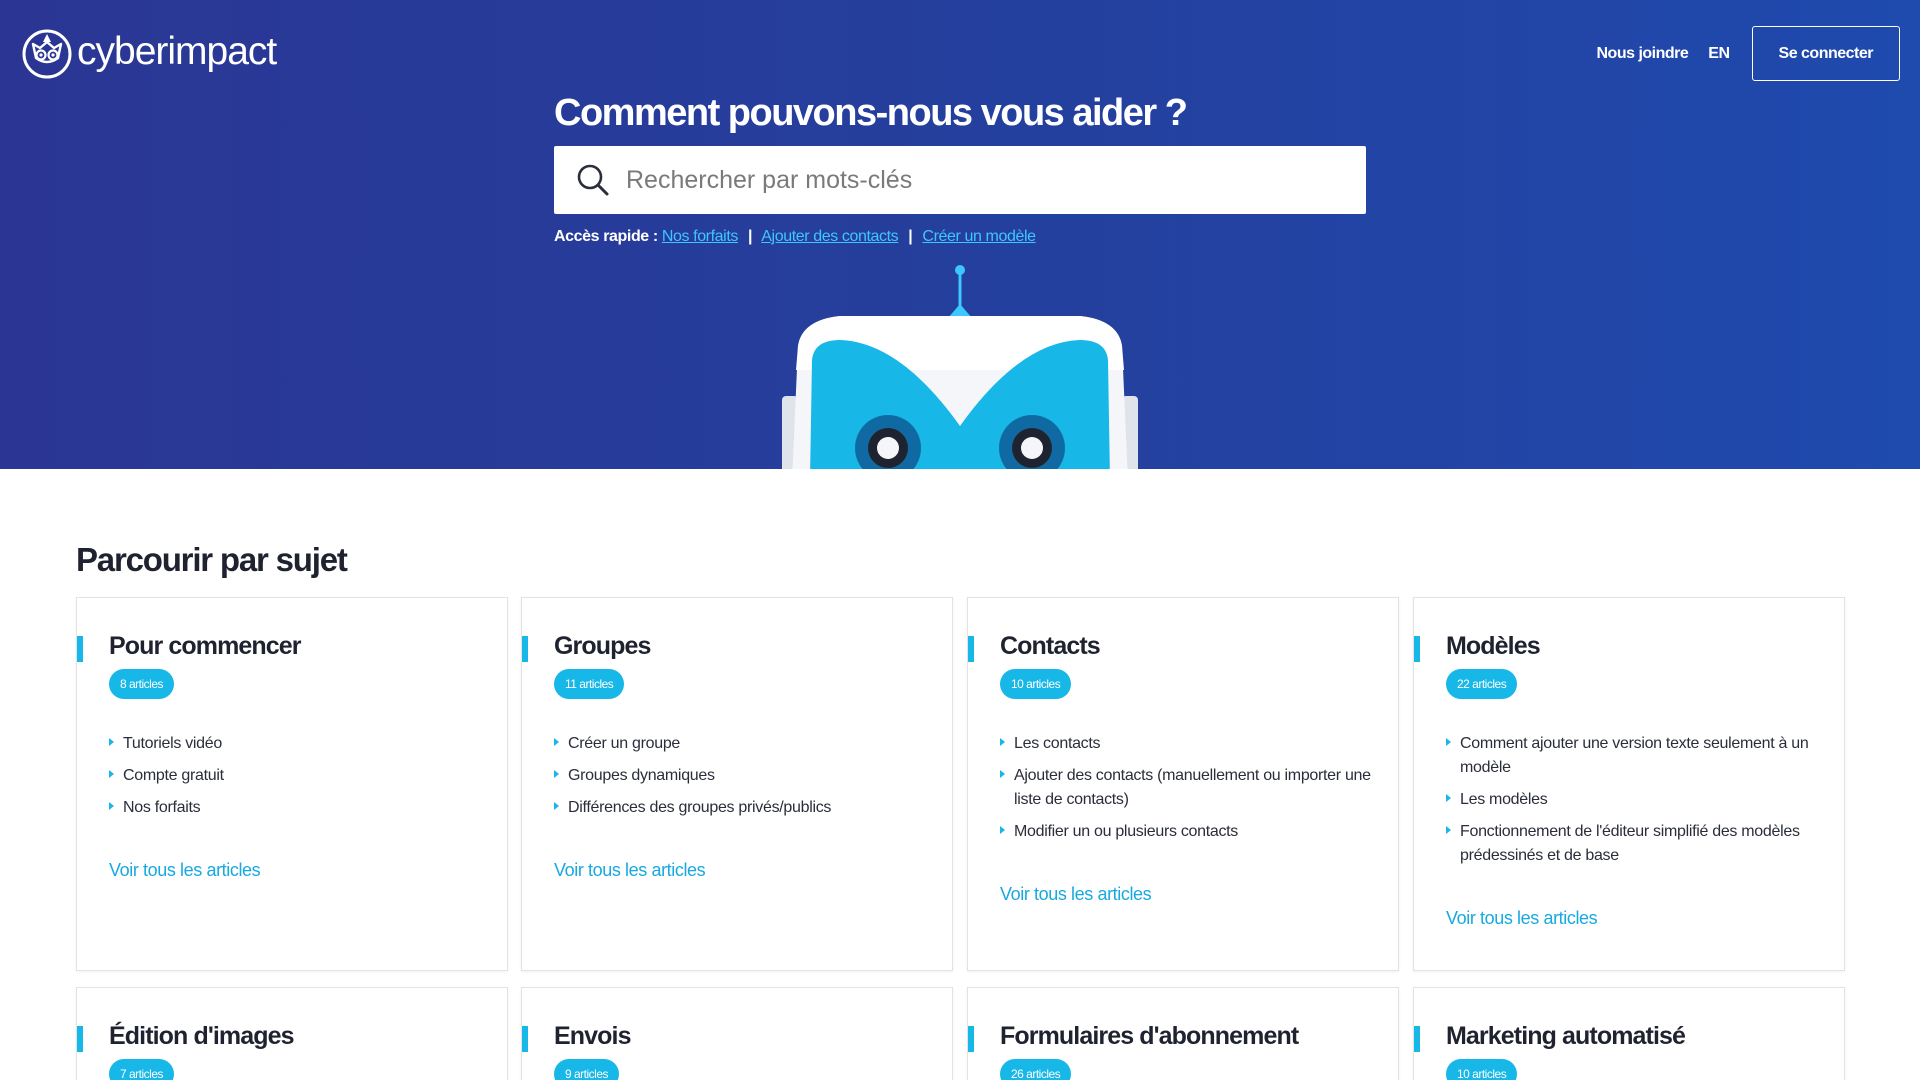  I want to click on search-icon, so click(593, 180).